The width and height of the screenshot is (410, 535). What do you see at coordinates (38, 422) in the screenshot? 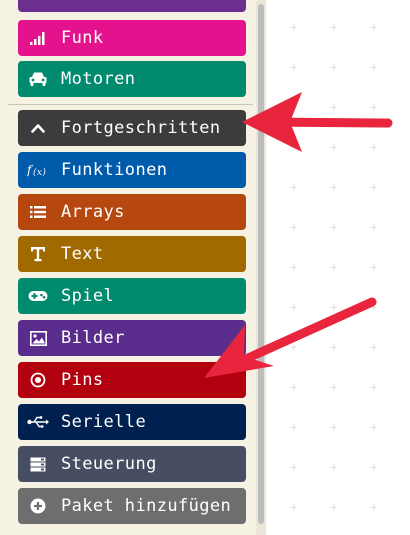
I see `usb-icon` at bounding box center [38, 422].